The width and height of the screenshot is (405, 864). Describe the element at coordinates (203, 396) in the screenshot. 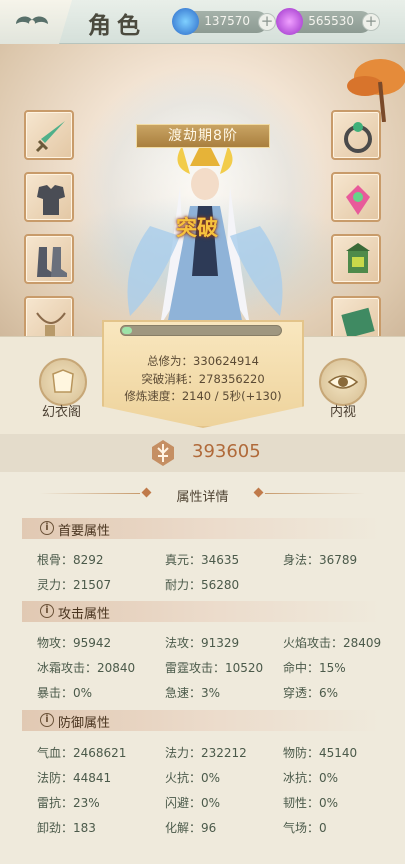

I see `cultivation-speed: 修炼速度：2140 / 5秒(+130)` at that location.